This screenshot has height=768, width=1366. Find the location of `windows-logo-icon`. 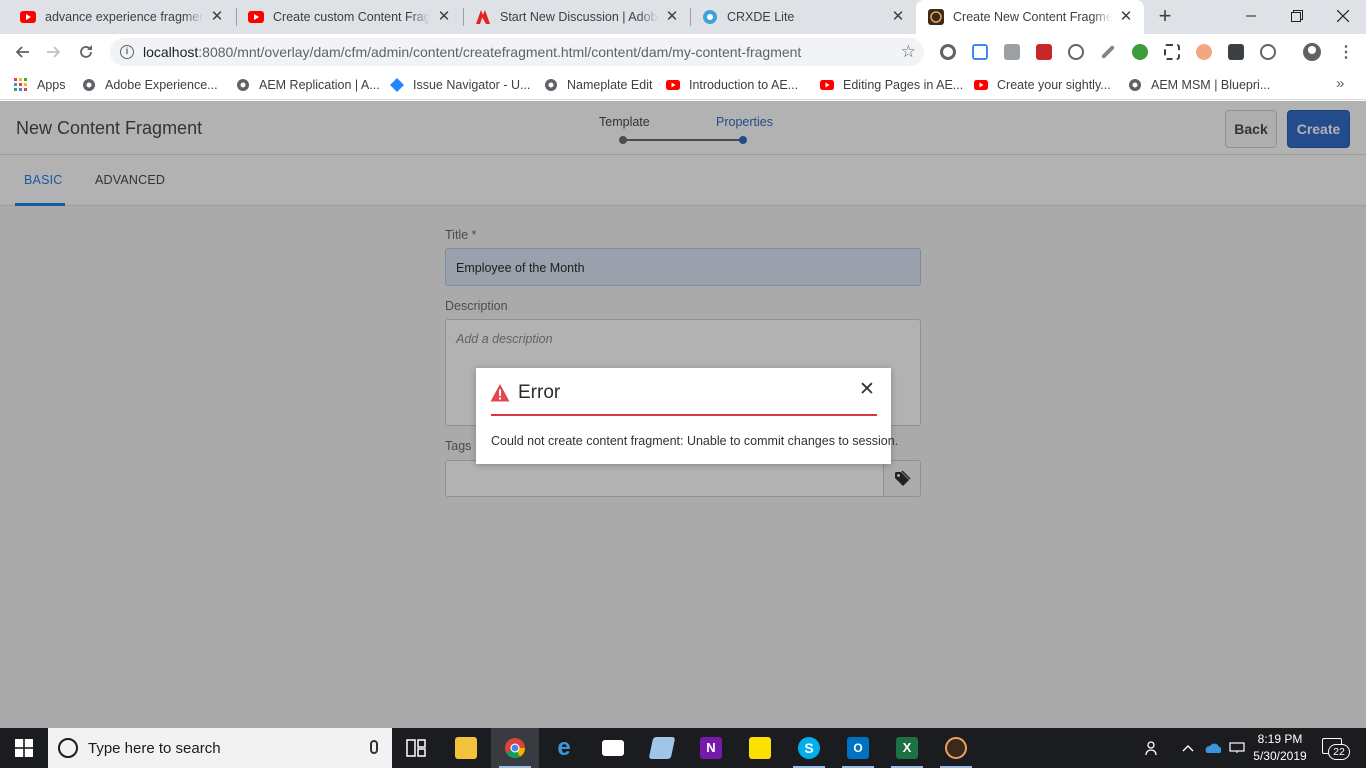

windows-logo-icon is located at coordinates (24, 748).